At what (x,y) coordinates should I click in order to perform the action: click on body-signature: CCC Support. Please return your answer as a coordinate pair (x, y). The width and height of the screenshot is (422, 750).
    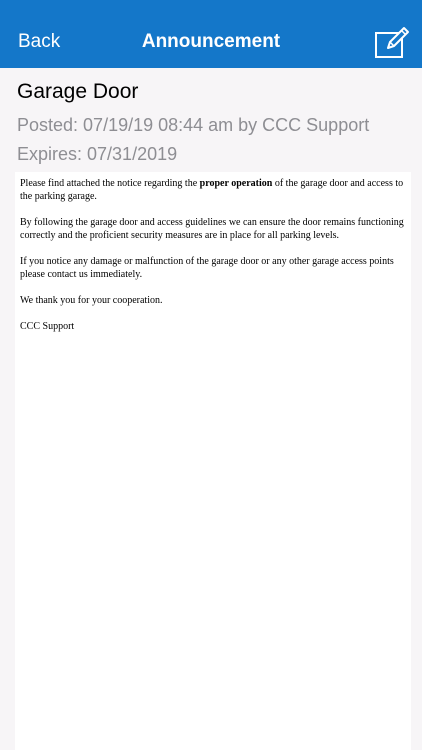
    Looking at the image, I should click on (47, 326).